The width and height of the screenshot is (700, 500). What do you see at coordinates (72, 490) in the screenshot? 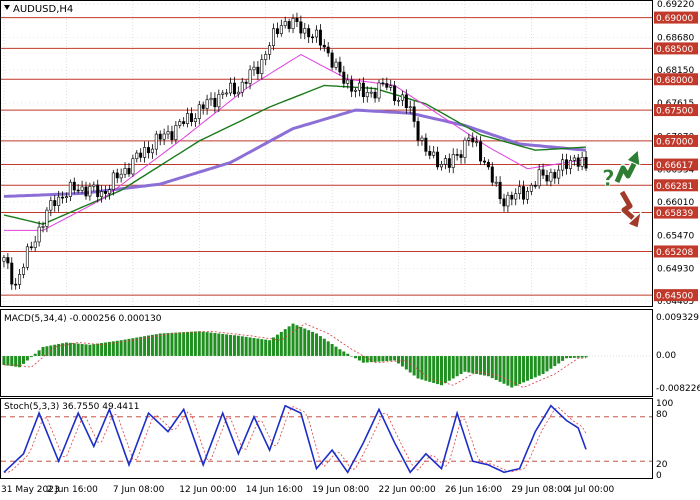
I see `time-label: 2 Jun 16:00` at bounding box center [72, 490].